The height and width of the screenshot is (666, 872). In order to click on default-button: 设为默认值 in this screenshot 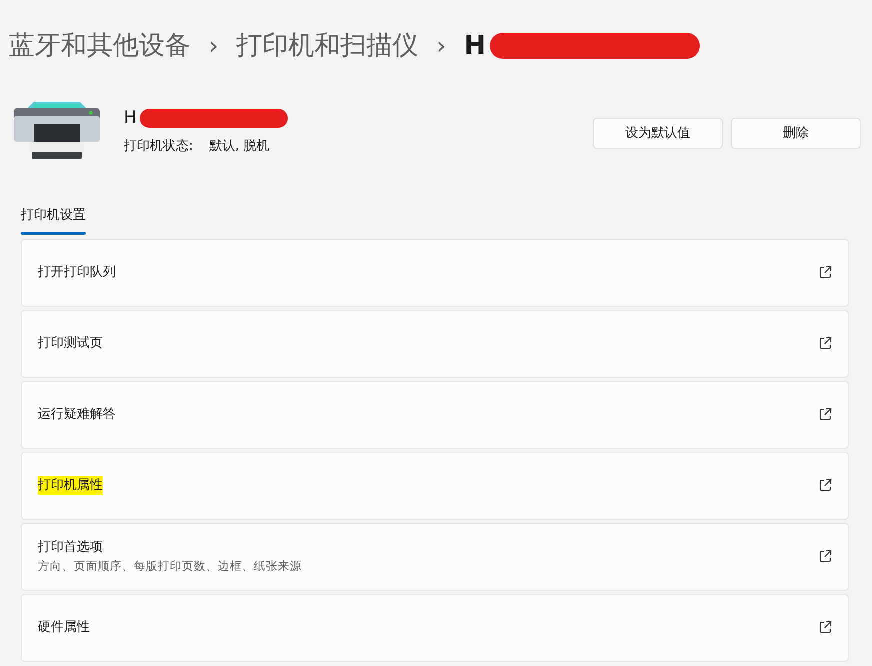, I will do `click(658, 133)`.